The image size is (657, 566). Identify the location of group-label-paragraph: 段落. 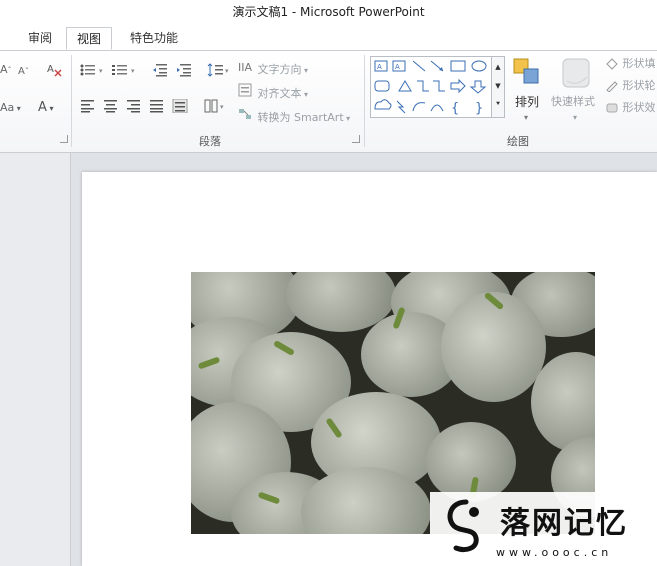
(210, 141).